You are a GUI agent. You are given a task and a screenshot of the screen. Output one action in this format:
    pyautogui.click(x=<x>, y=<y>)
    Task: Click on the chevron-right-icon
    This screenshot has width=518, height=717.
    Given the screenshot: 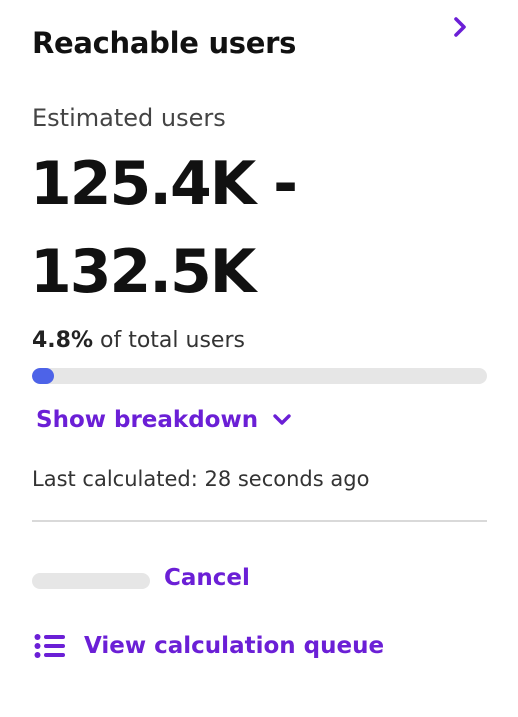 What is the action you would take?
    pyautogui.click(x=460, y=27)
    